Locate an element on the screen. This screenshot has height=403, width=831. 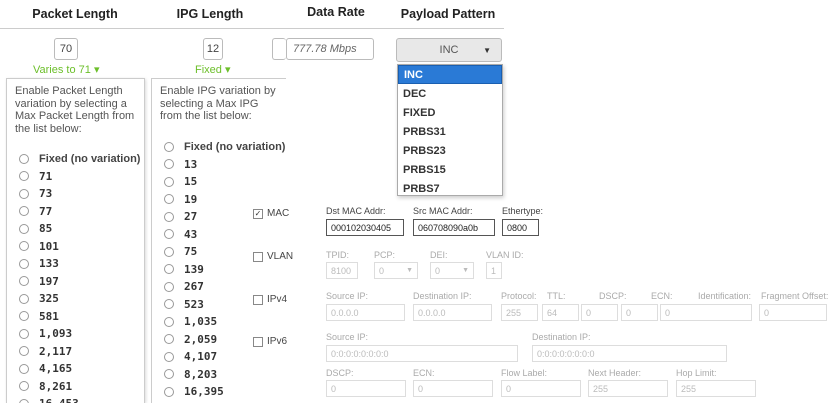
ipv6-checkbox is located at coordinates (258, 341).